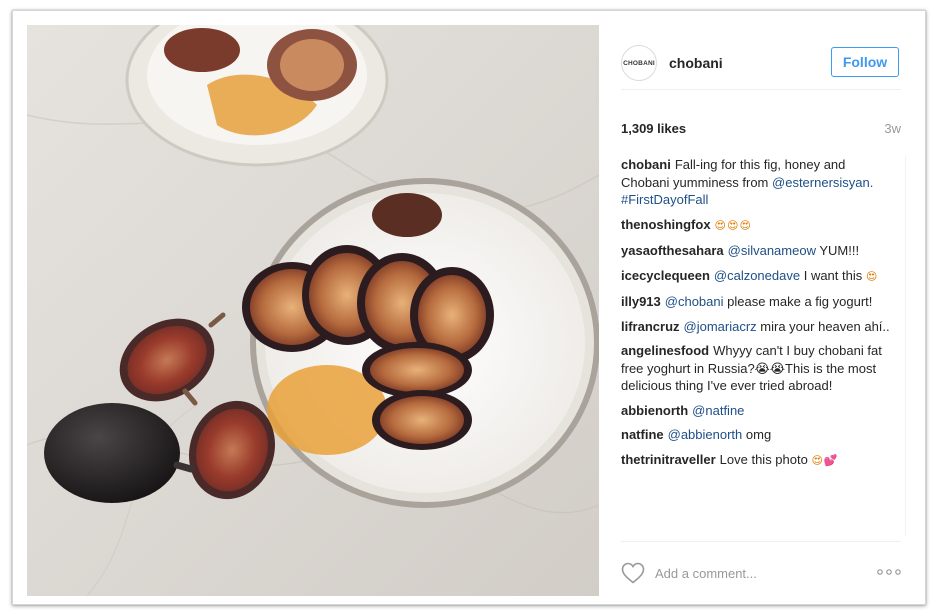  What do you see at coordinates (668, 459) in the screenshot?
I see `comment-username: thetrinitraveller` at bounding box center [668, 459].